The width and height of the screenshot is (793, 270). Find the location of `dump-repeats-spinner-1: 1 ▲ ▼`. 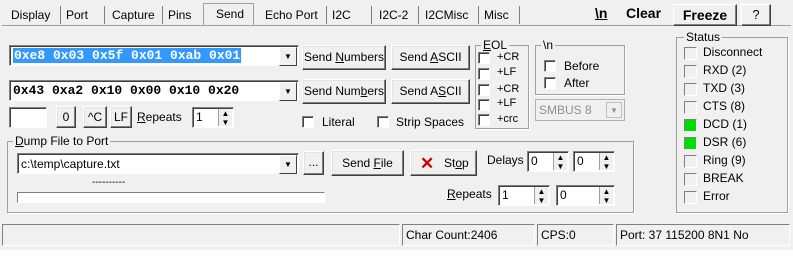

dump-repeats-spinner-1: 1 ▲ ▼ is located at coordinates (524, 195).